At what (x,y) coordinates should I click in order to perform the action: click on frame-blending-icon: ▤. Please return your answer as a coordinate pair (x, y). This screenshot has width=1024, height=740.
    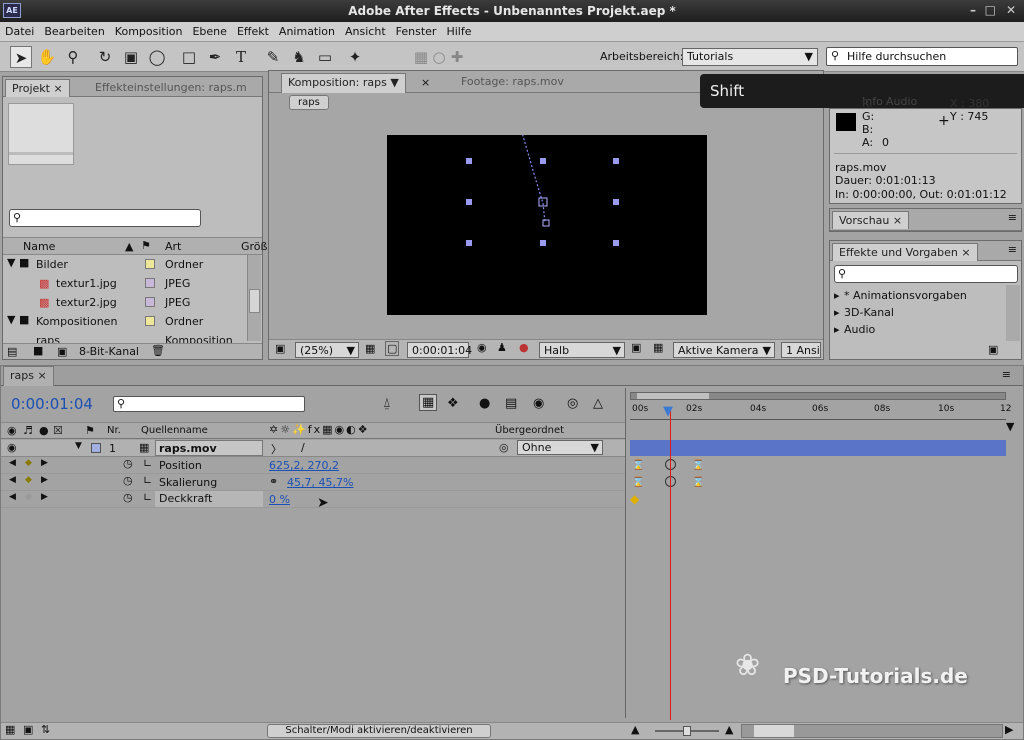
    Looking at the image, I should click on (511, 403).